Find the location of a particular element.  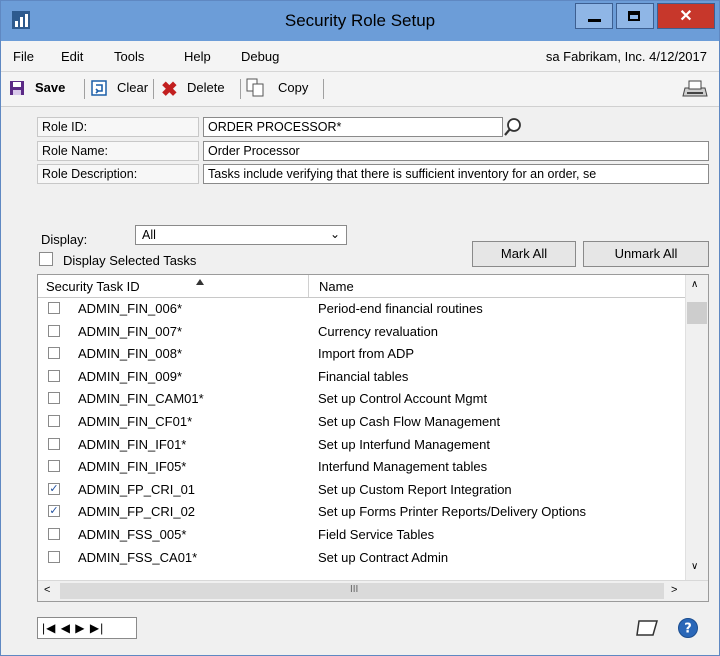

display-label: Display: is located at coordinates (64, 239).